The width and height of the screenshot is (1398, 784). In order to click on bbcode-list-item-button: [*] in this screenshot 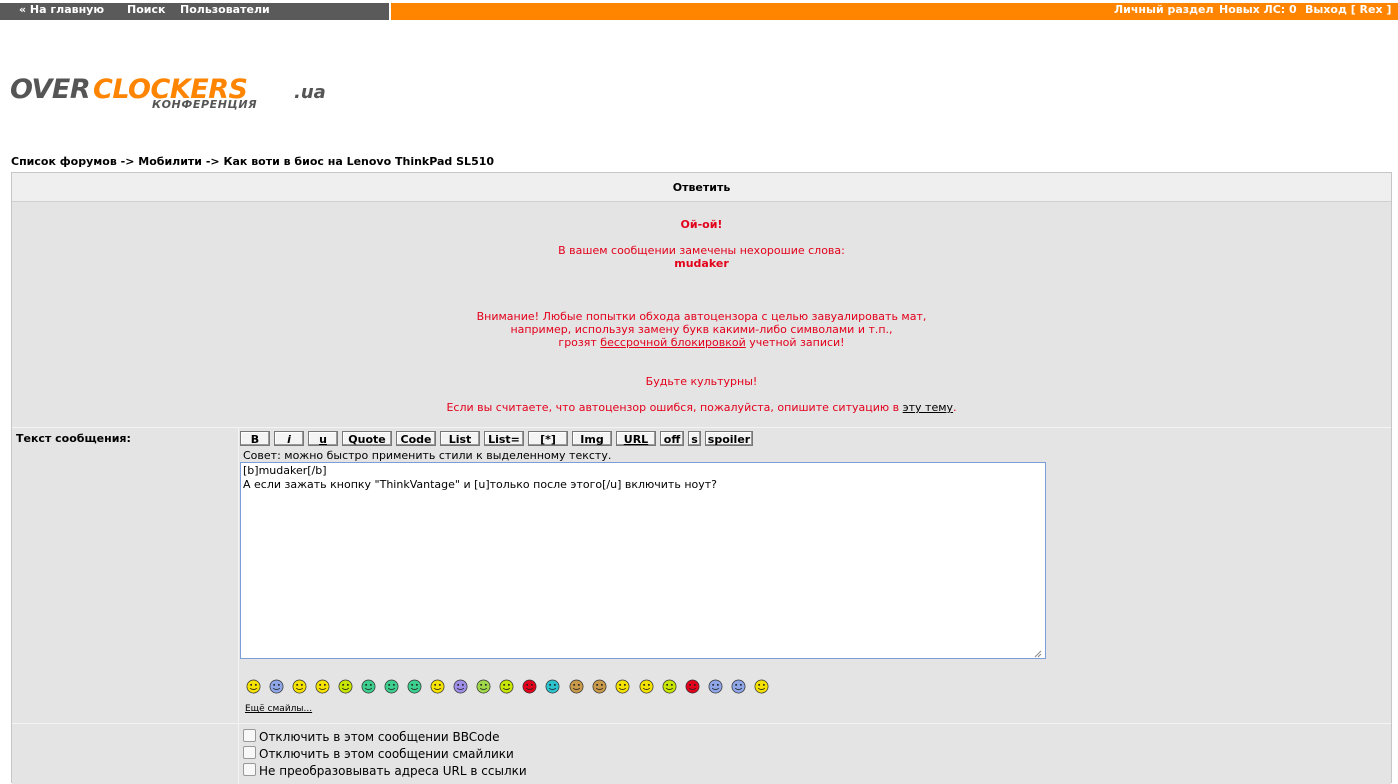, I will do `click(548, 438)`.